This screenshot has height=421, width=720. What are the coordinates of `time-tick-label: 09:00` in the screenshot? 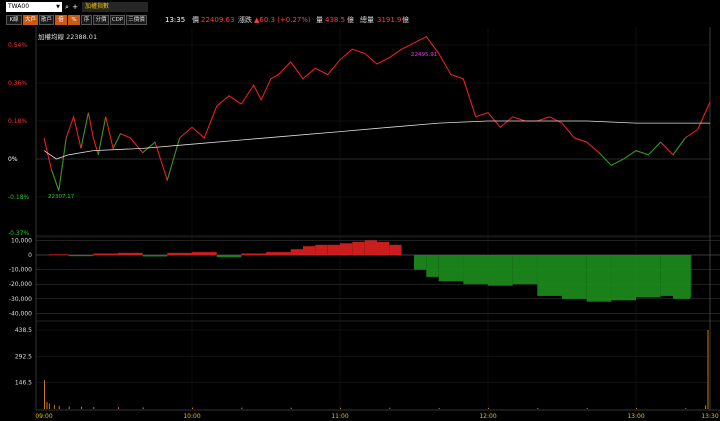 It's located at (43, 416).